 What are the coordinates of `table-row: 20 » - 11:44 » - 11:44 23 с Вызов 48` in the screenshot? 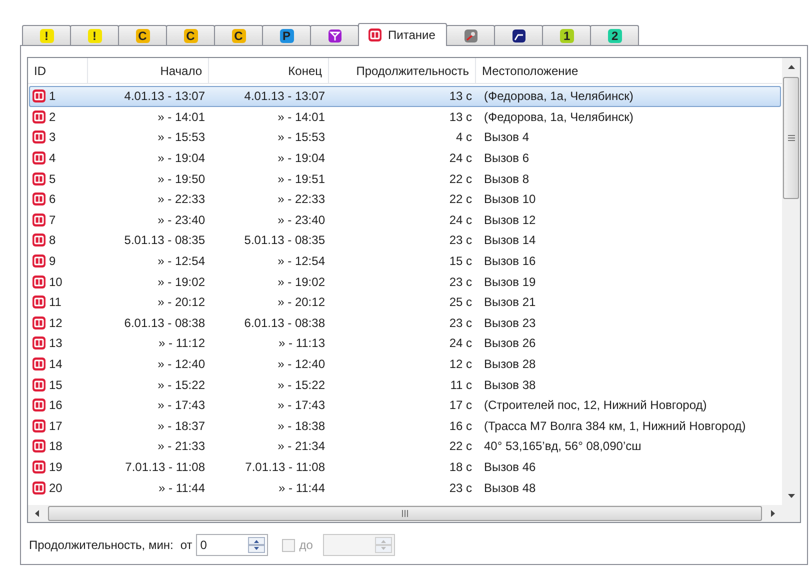 It's located at (405, 487).